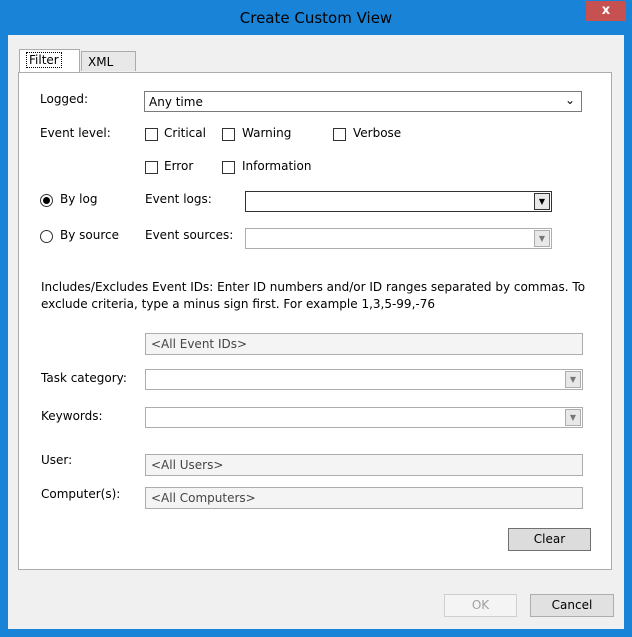 Image resolution: width=632 pixels, height=637 pixels. Describe the element at coordinates (199, 344) in the screenshot. I see `event-ids-placeholder: <All Event IDs>` at that location.